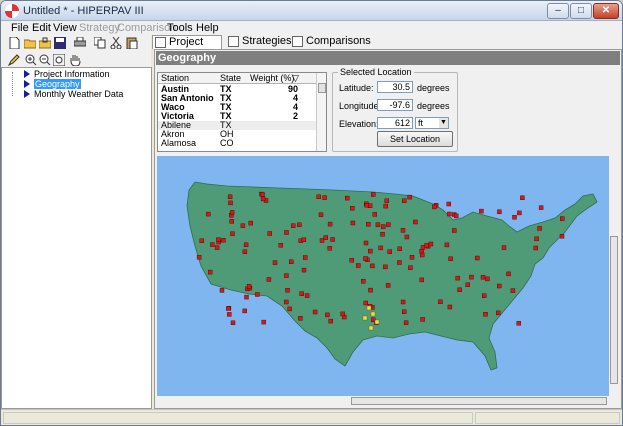  Describe the element at coordinates (415, 139) in the screenshot. I see `set-location-button: Set Location` at that location.